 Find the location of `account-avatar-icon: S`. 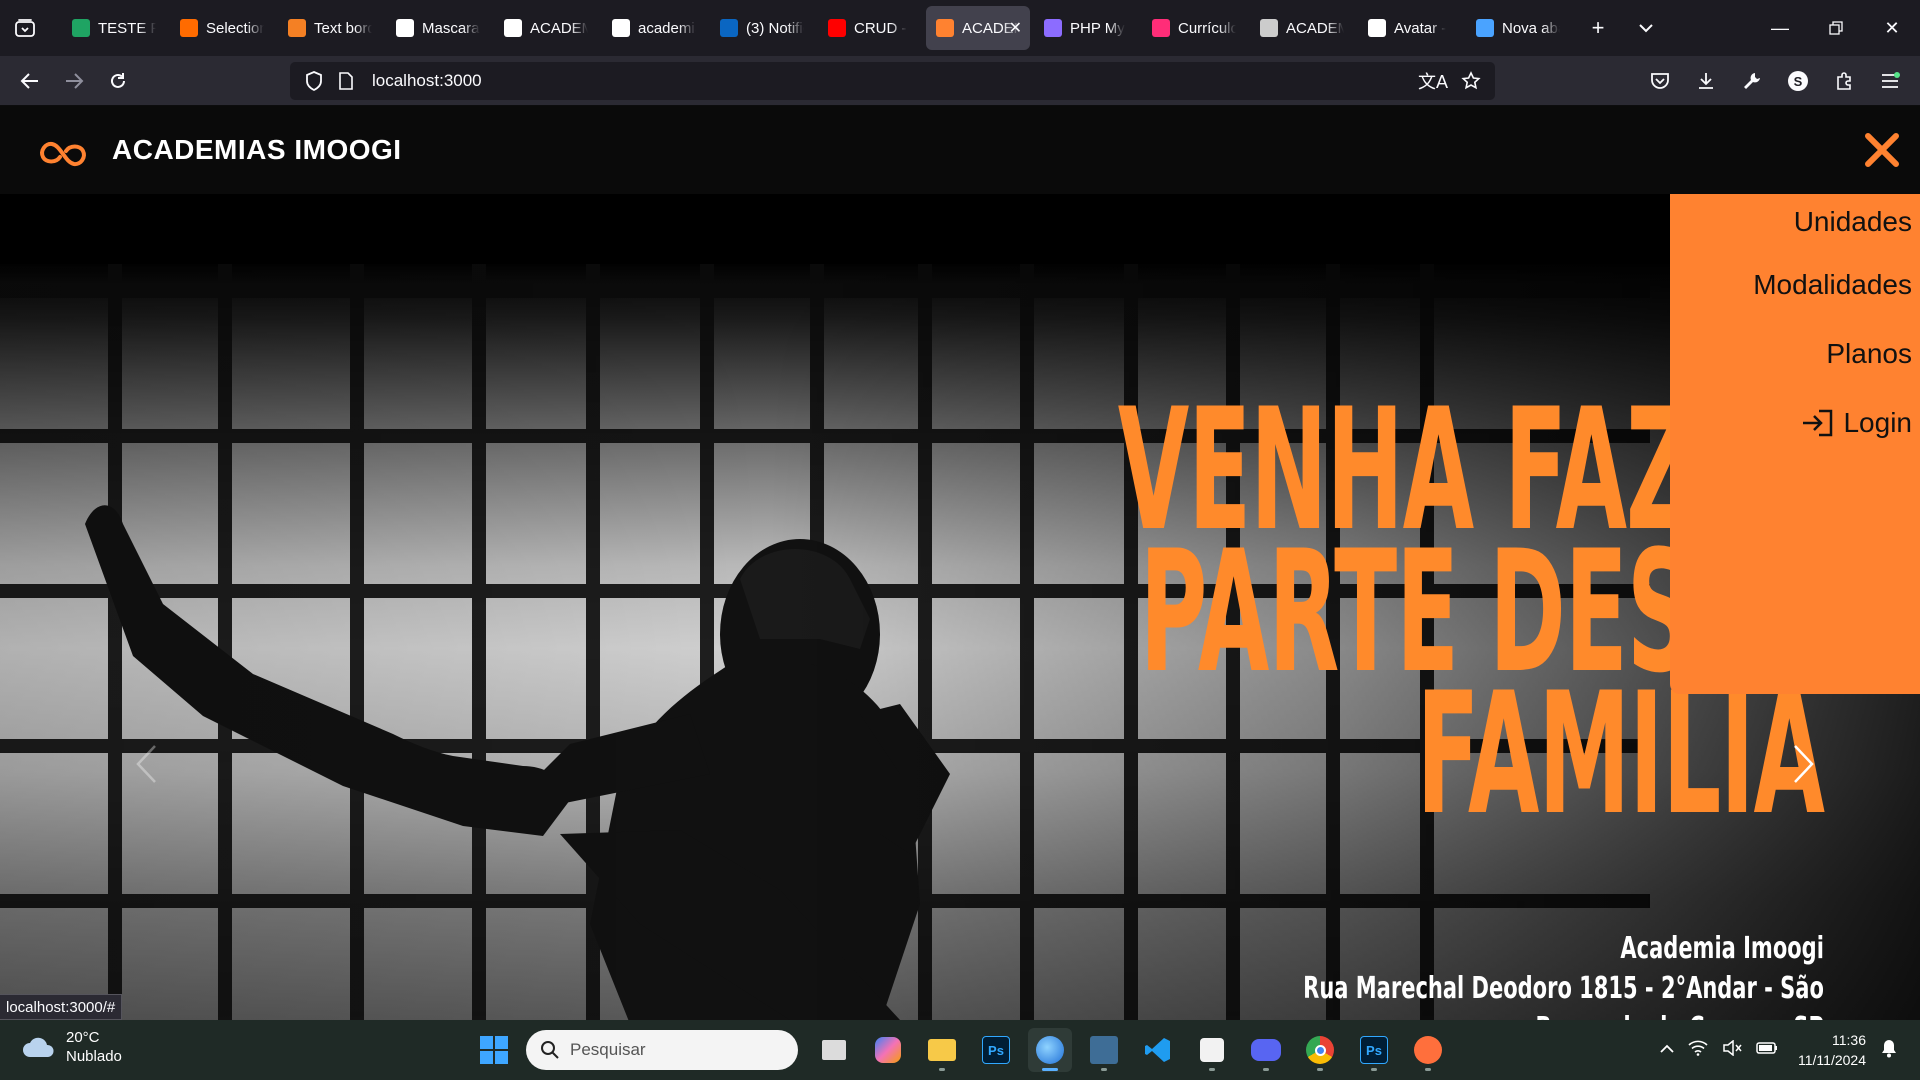

account-avatar-icon: S is located at coordinates (1798, 81).